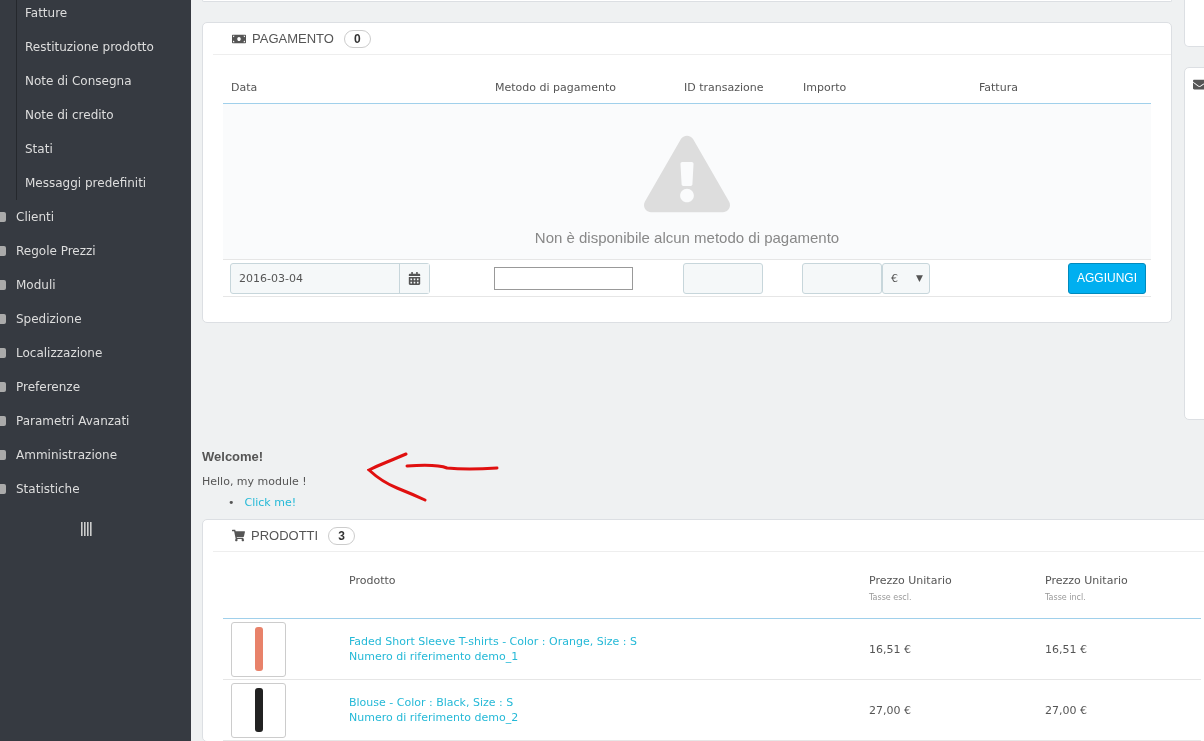 The image size is (1204, 741). What do you see at coordinates (285, 535) in the screenshot?
I see `panel-title: PRODOTTI` at bounding box center [285, 535].